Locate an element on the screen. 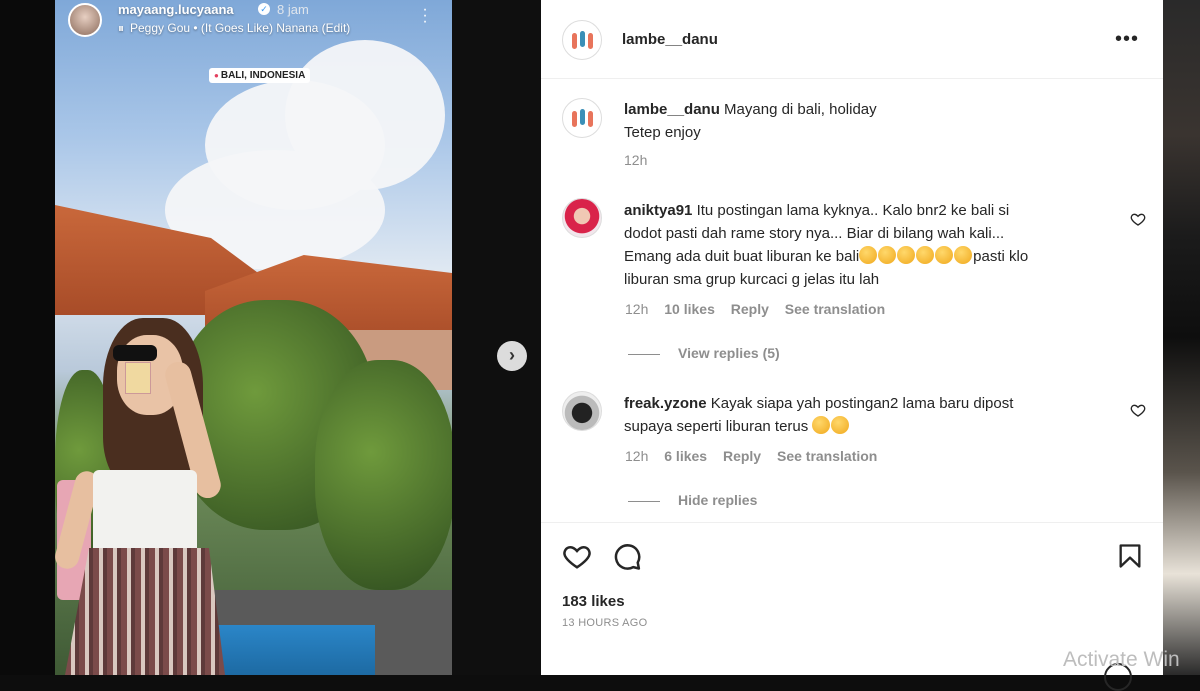 The width and height of the screenshot is (1200, 691). story-music-label: Peggy Gou • (It Goes Like) Nanana (Edit) is located at coordinates (240, 28).